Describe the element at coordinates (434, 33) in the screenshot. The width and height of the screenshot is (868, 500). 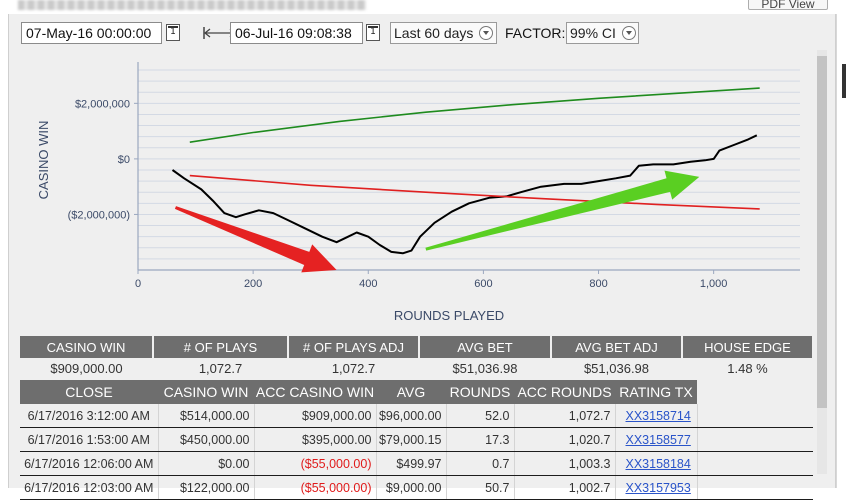
I see `range-preset-value: Last 60 days` at that location.